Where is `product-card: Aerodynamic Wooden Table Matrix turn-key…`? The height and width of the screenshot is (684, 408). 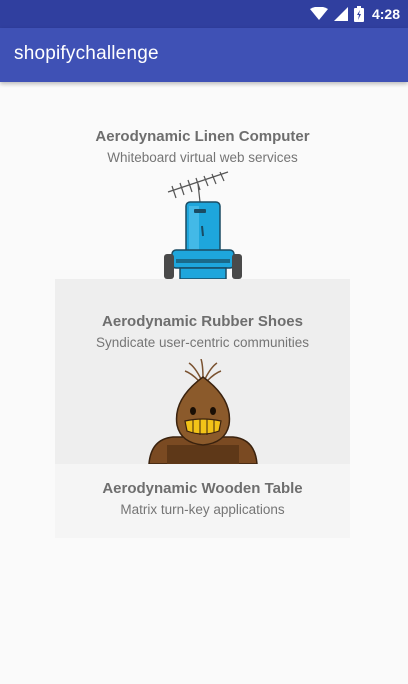
product-card: Aerodynamic Wooden Table Matrix turn-key… is located at coordinates (202, 501).